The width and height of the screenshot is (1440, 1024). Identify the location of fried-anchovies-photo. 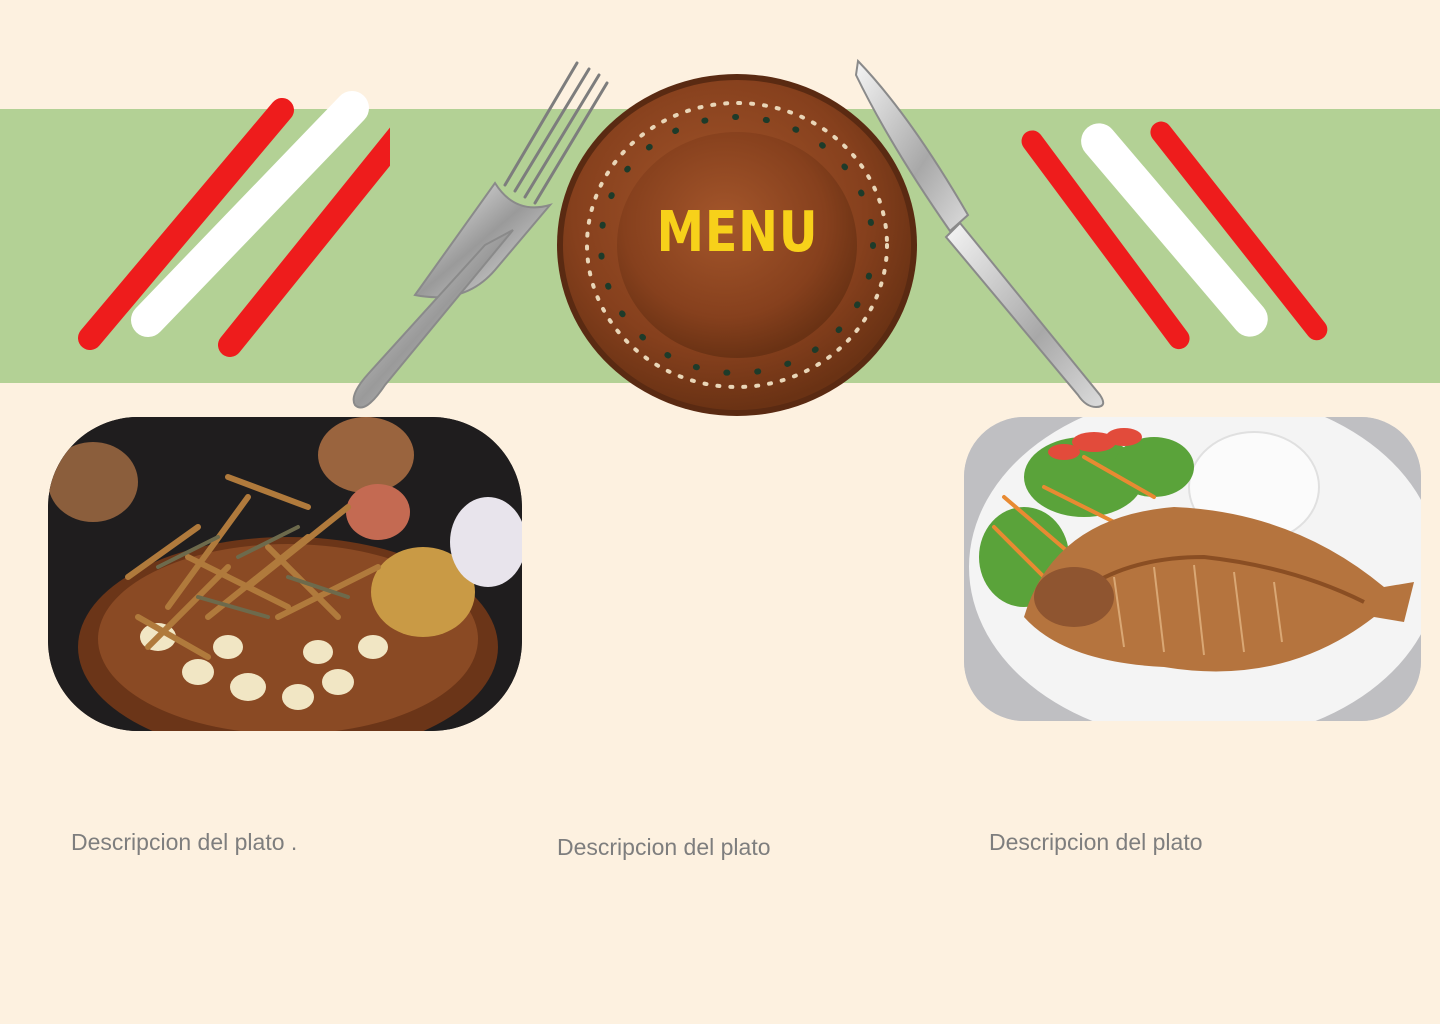
(285, 574).